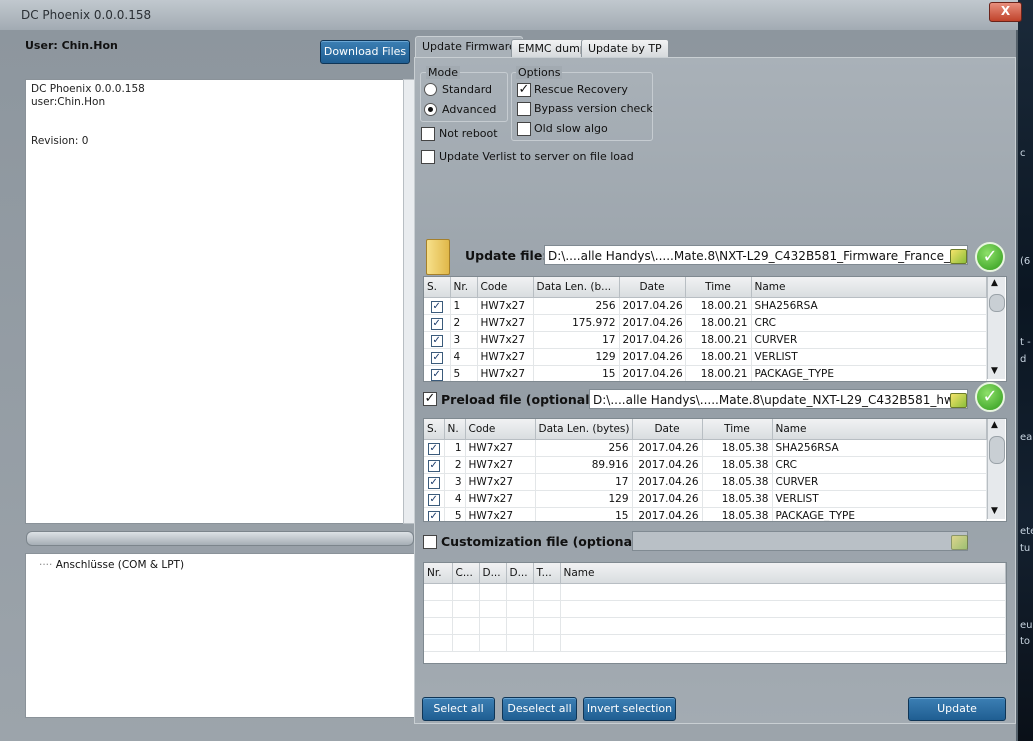 The image size is (1033, 741). What do you see at coordinates (705, 465) in the screenshot?
I see `table-row: ✓ 2 HW7x27 89.916 2017.04.26 18.05.38 CRC` at bounding box center [705, 465].